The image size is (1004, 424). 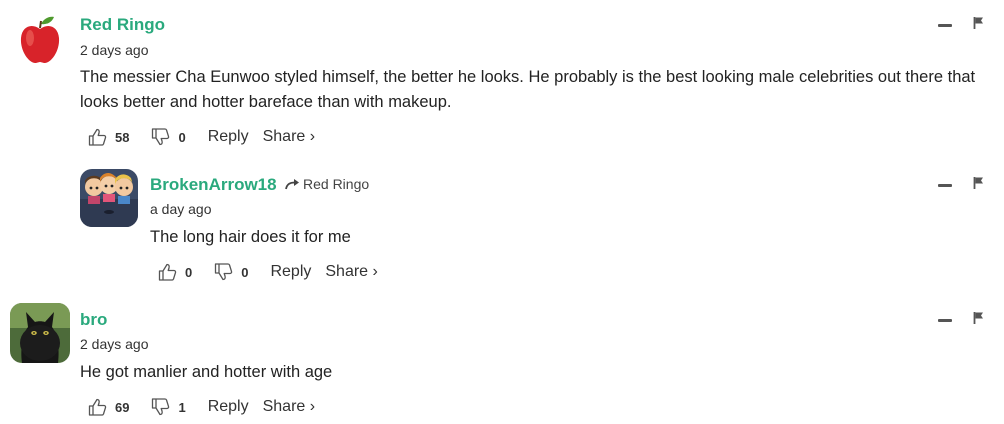 What do you see at coordinates (189, 272) in the screenshot?
I see `upvote-count: 0` at bounding box center [189, 272].